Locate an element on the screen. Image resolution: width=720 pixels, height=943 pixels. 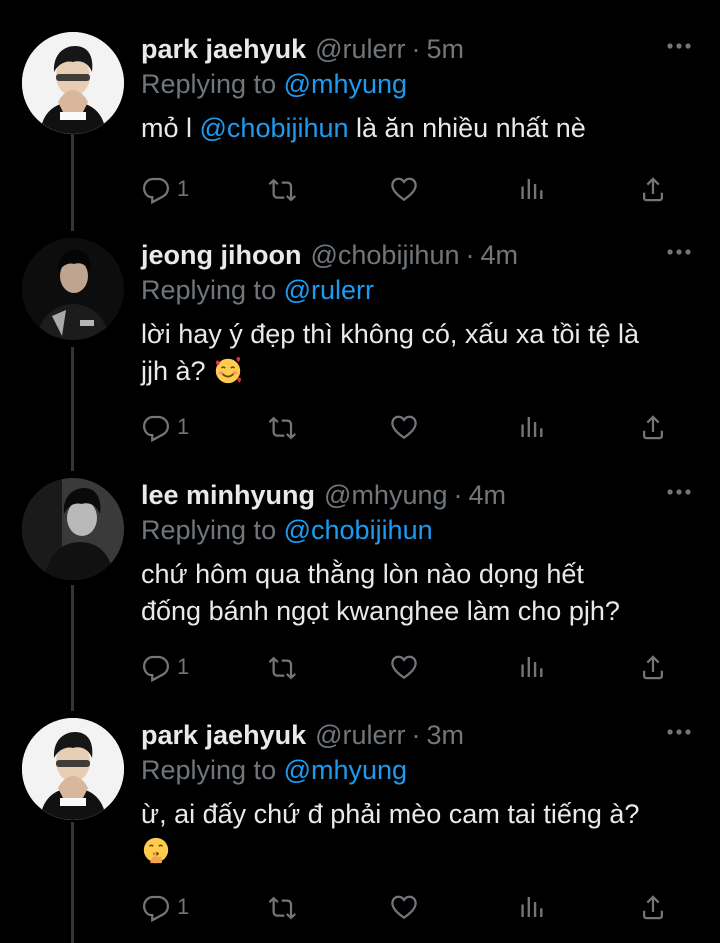
tweet-header: lee minhyung @mhyung · 4m is located at coordinates (421, 495).